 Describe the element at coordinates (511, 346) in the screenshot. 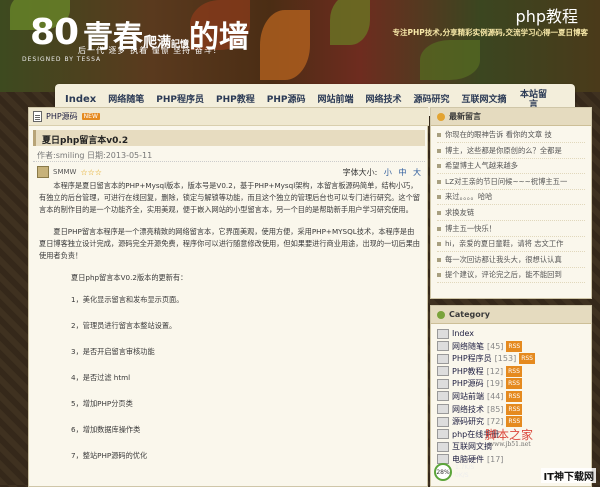

I see `category-item: 网络随笔 [45] RSS` at that location.